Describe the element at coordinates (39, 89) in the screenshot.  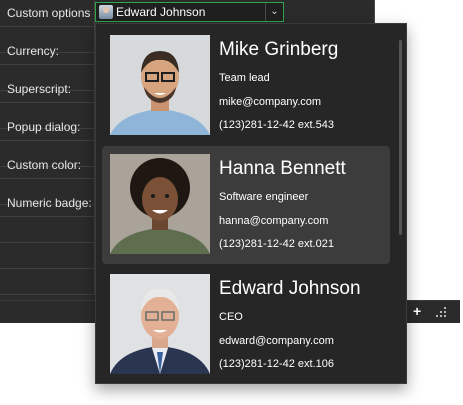
I see `row-label: Superscript:` at that location.